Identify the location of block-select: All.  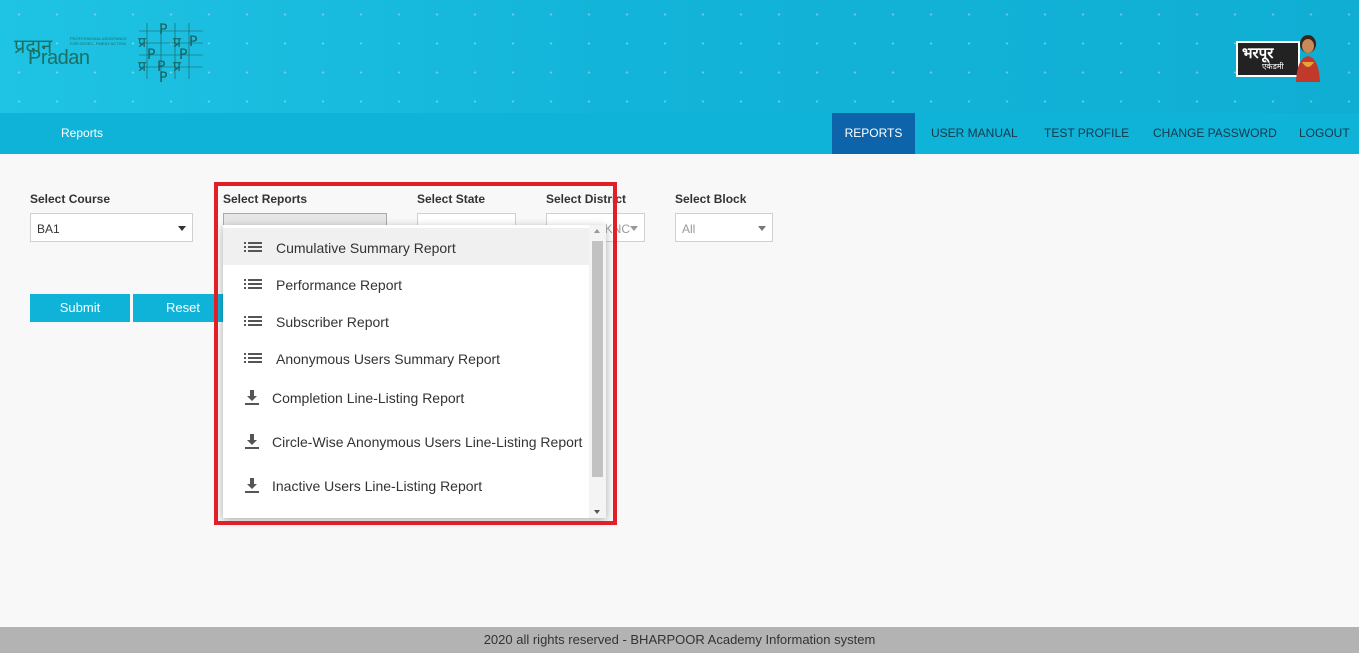
(724, 227).